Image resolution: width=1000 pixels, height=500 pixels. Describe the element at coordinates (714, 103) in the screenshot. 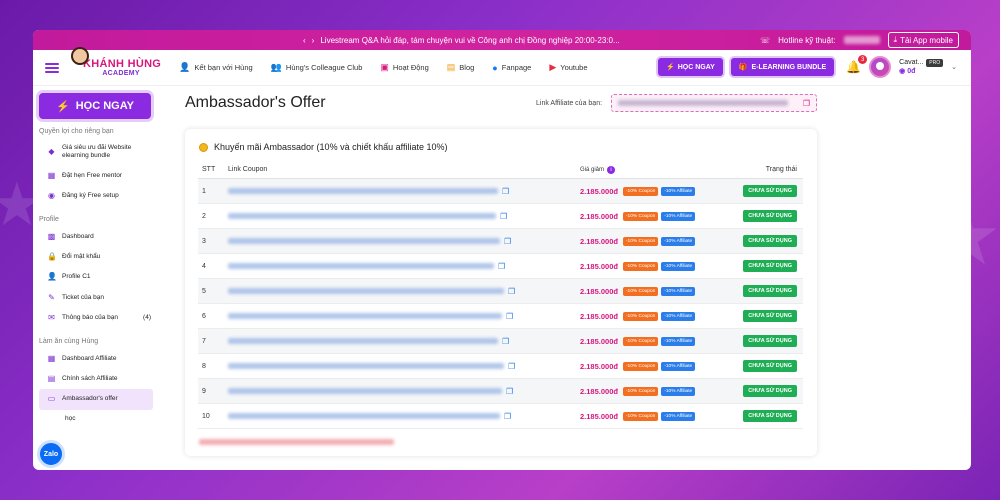

I see `affiliate-link-field: ❐` at that location.